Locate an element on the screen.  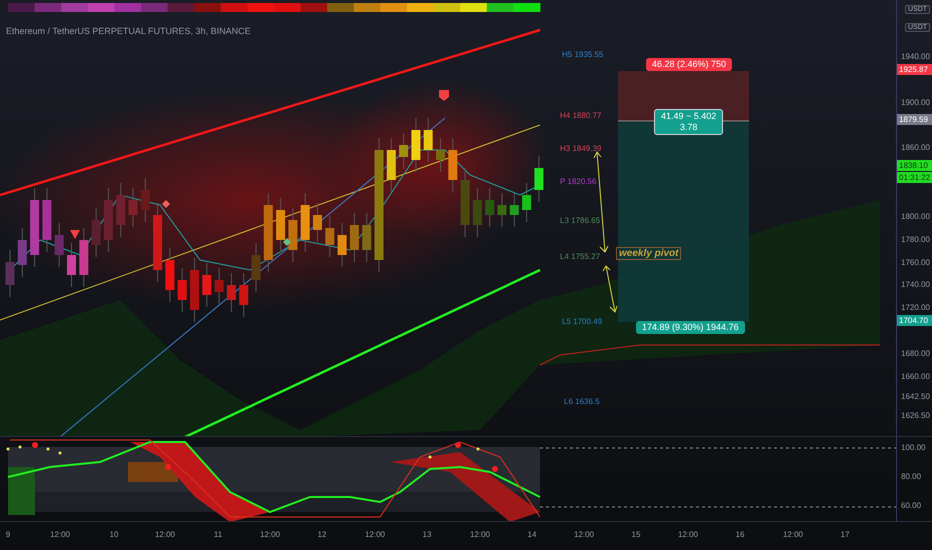
price-tick: 1660.00 is located at coordinates (915, 376).